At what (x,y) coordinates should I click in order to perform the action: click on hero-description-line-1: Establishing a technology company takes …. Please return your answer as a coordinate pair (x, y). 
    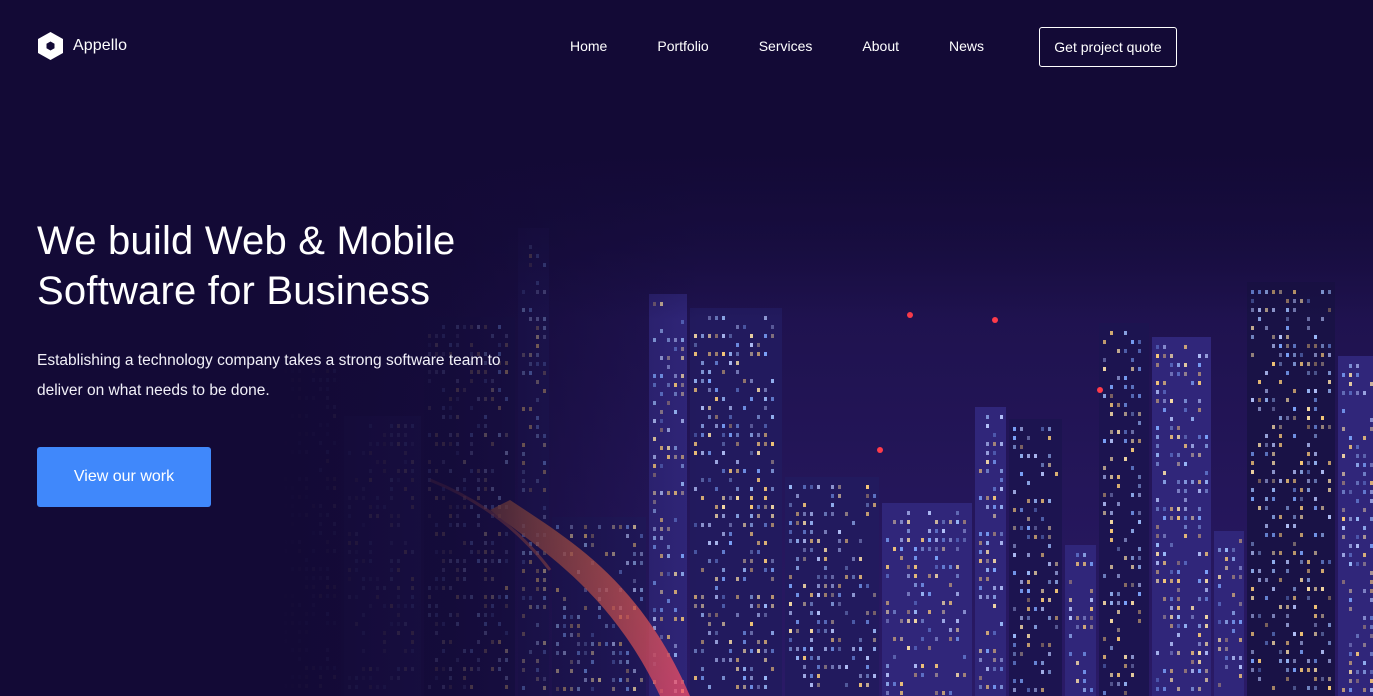
    Looking at the image, I should click on (269, 360).